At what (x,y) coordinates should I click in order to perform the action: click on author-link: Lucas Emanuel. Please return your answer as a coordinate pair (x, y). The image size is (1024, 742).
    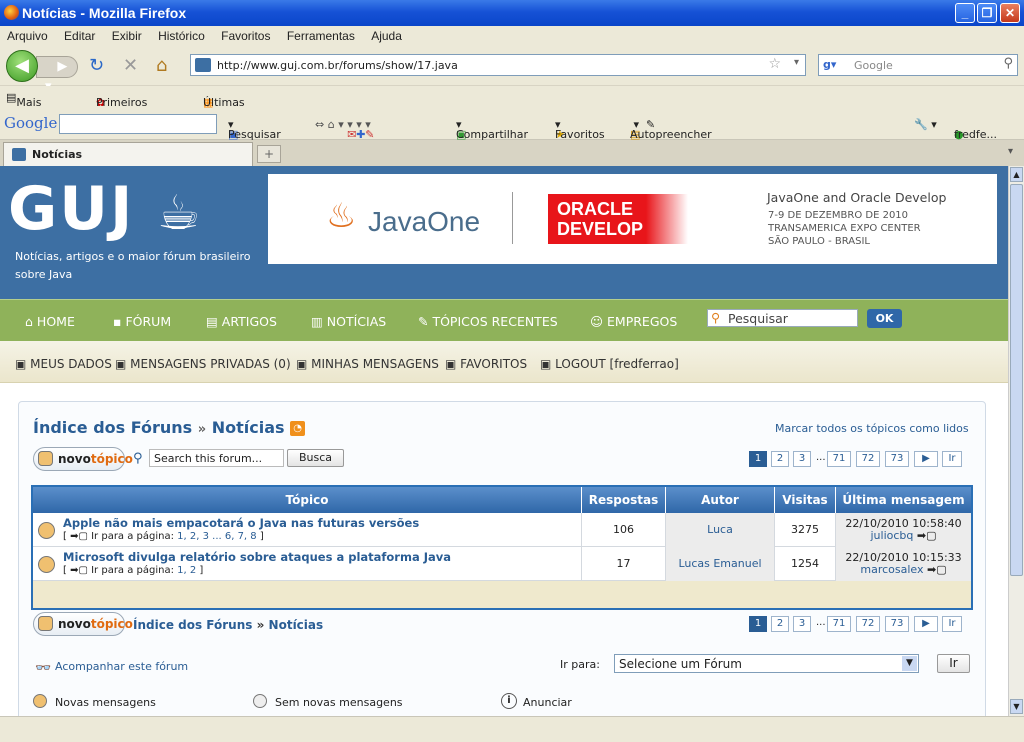
    Looking at the image, I should click on (720, 564).